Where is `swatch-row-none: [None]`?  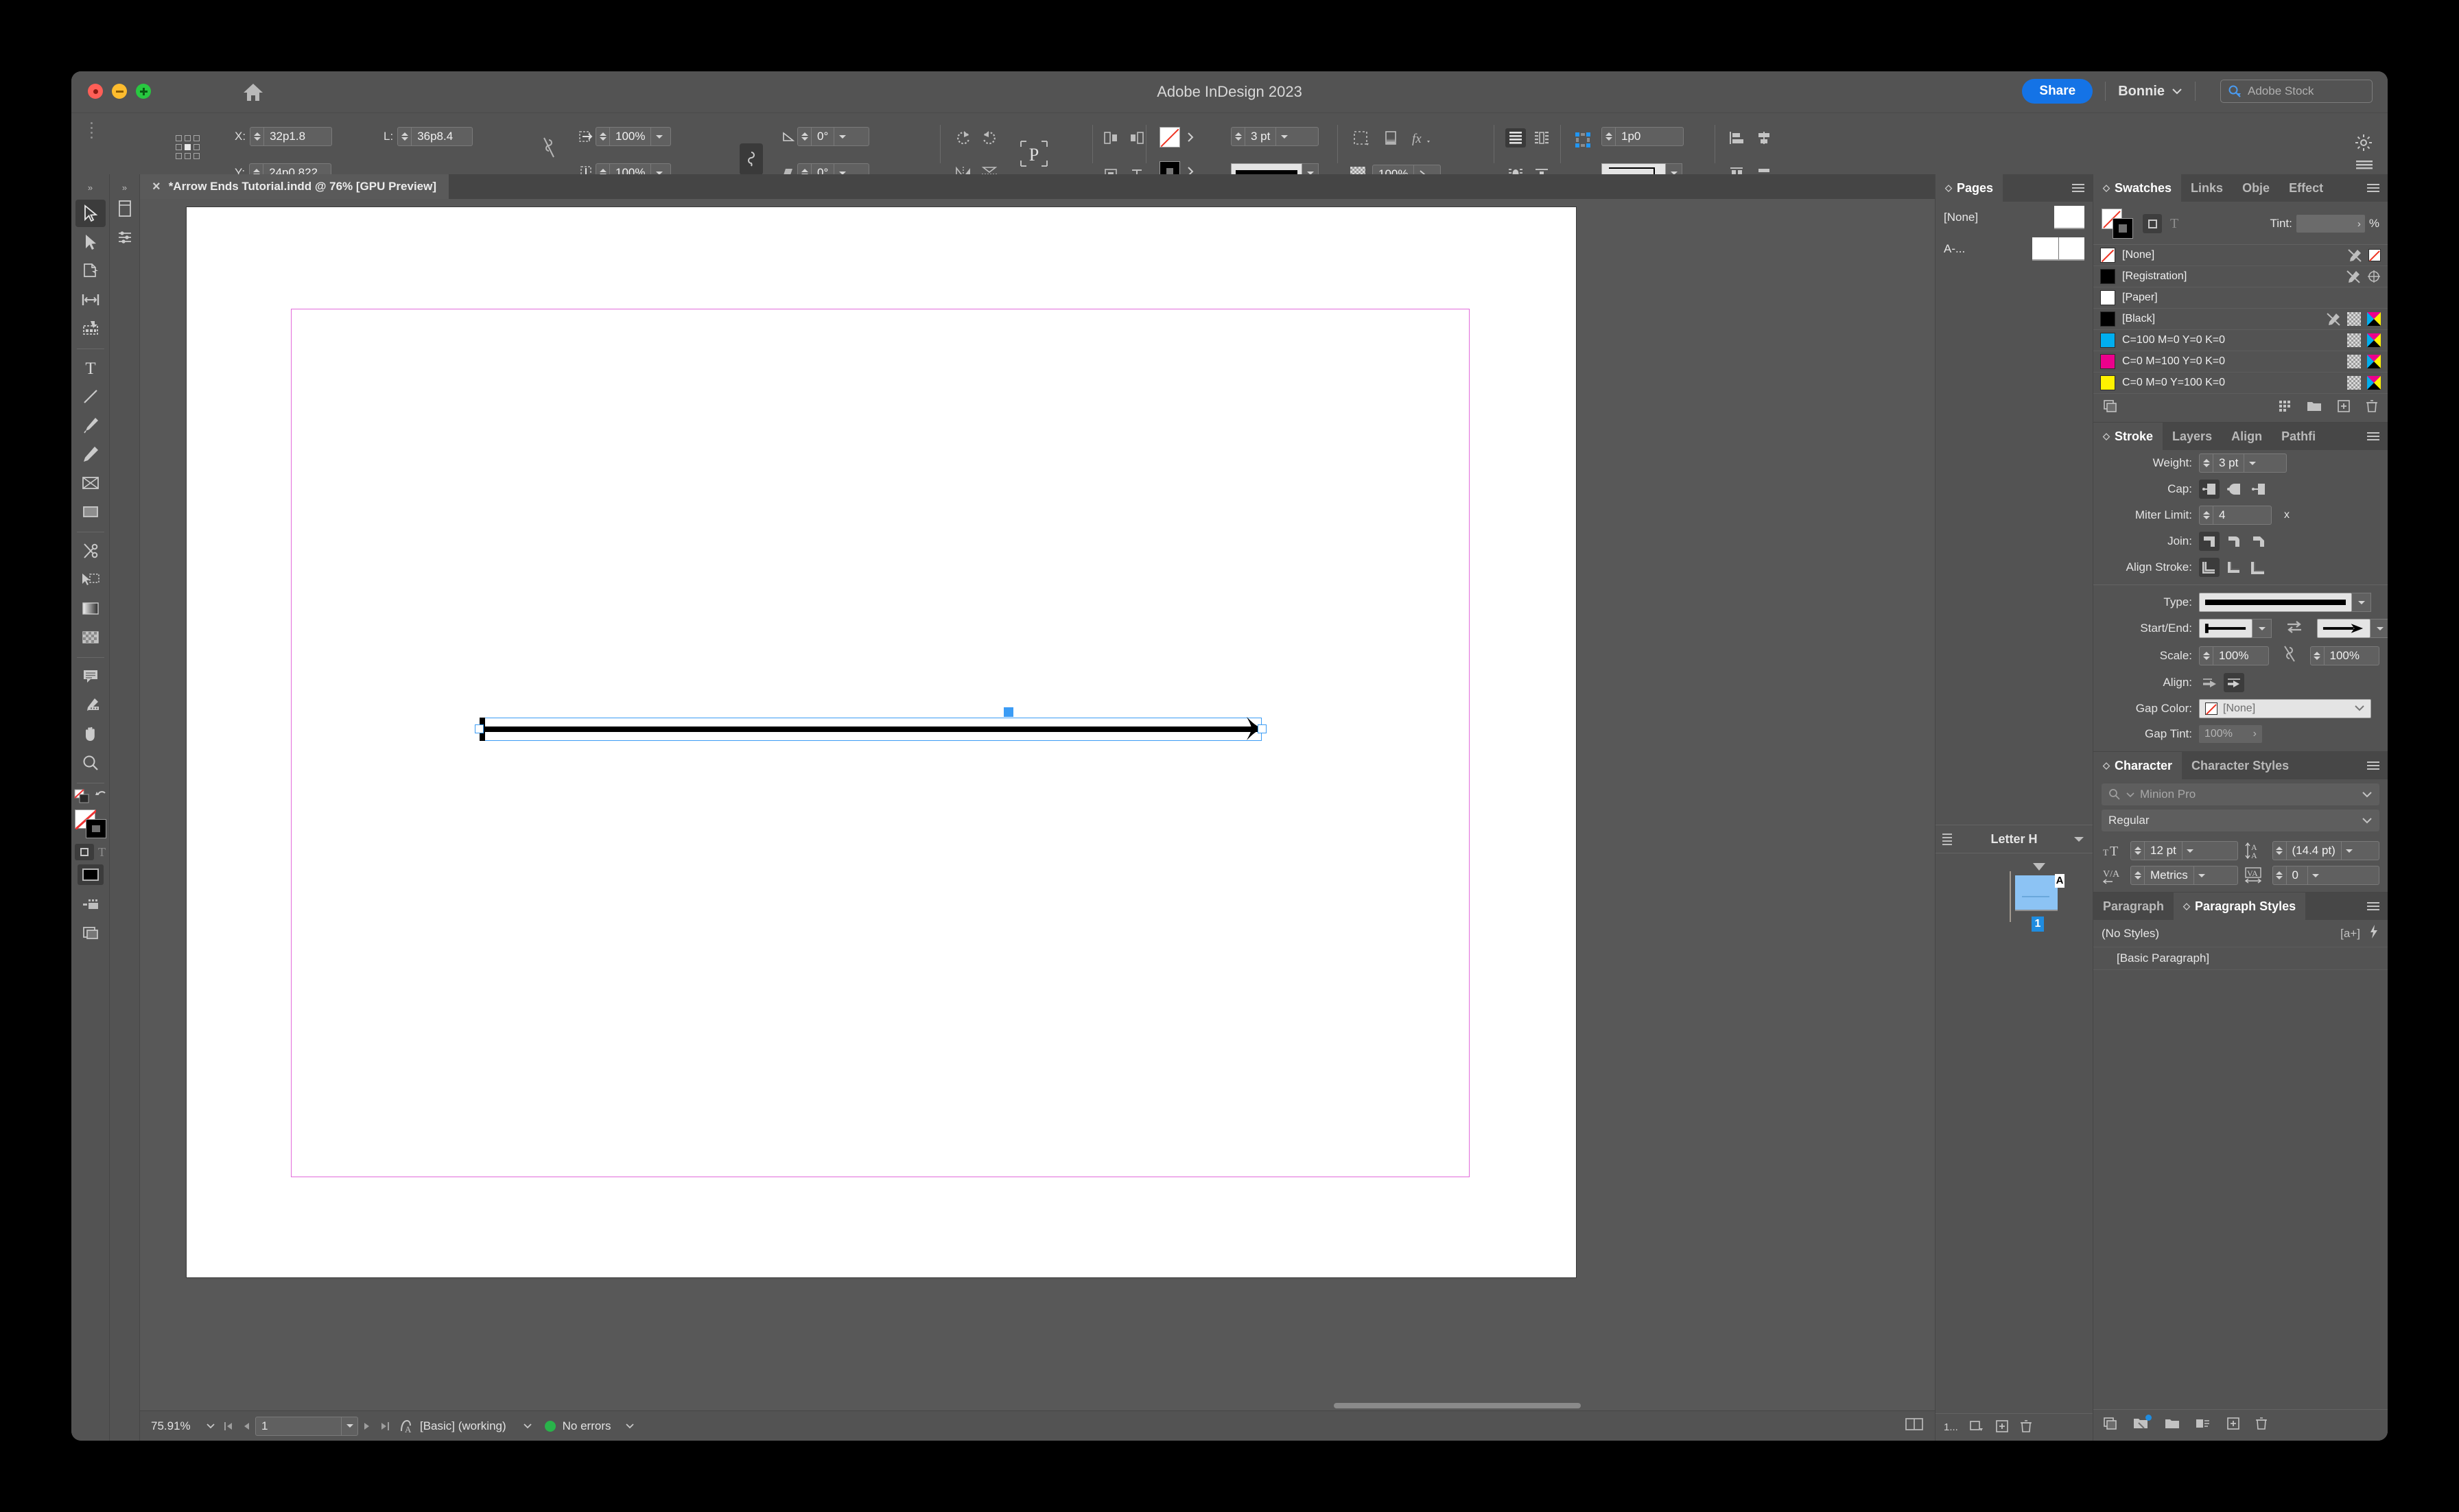
swatch-row-none: [None] is located at coordinates (2240, 255).